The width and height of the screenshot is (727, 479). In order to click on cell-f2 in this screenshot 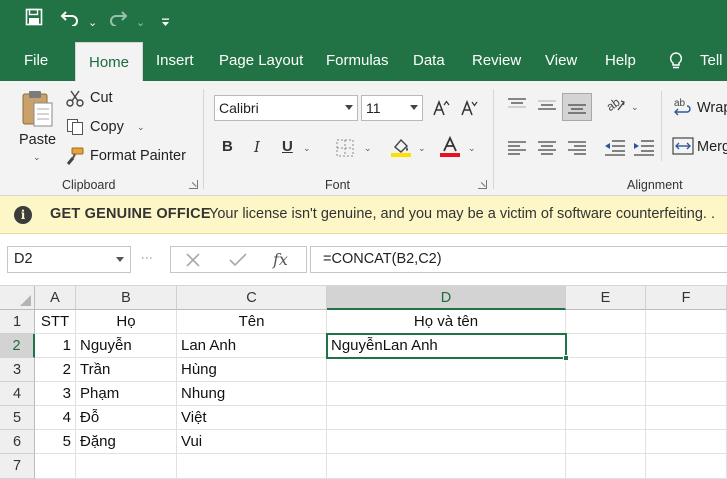, I will do `click(686, 346)`.